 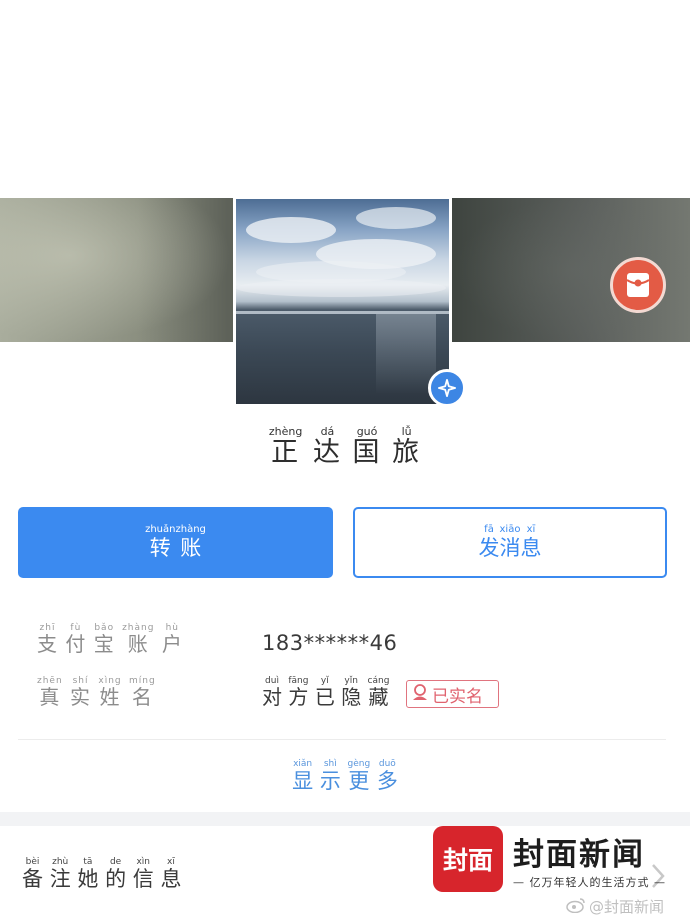 I want to click on divider, so click(x=342, y=739).